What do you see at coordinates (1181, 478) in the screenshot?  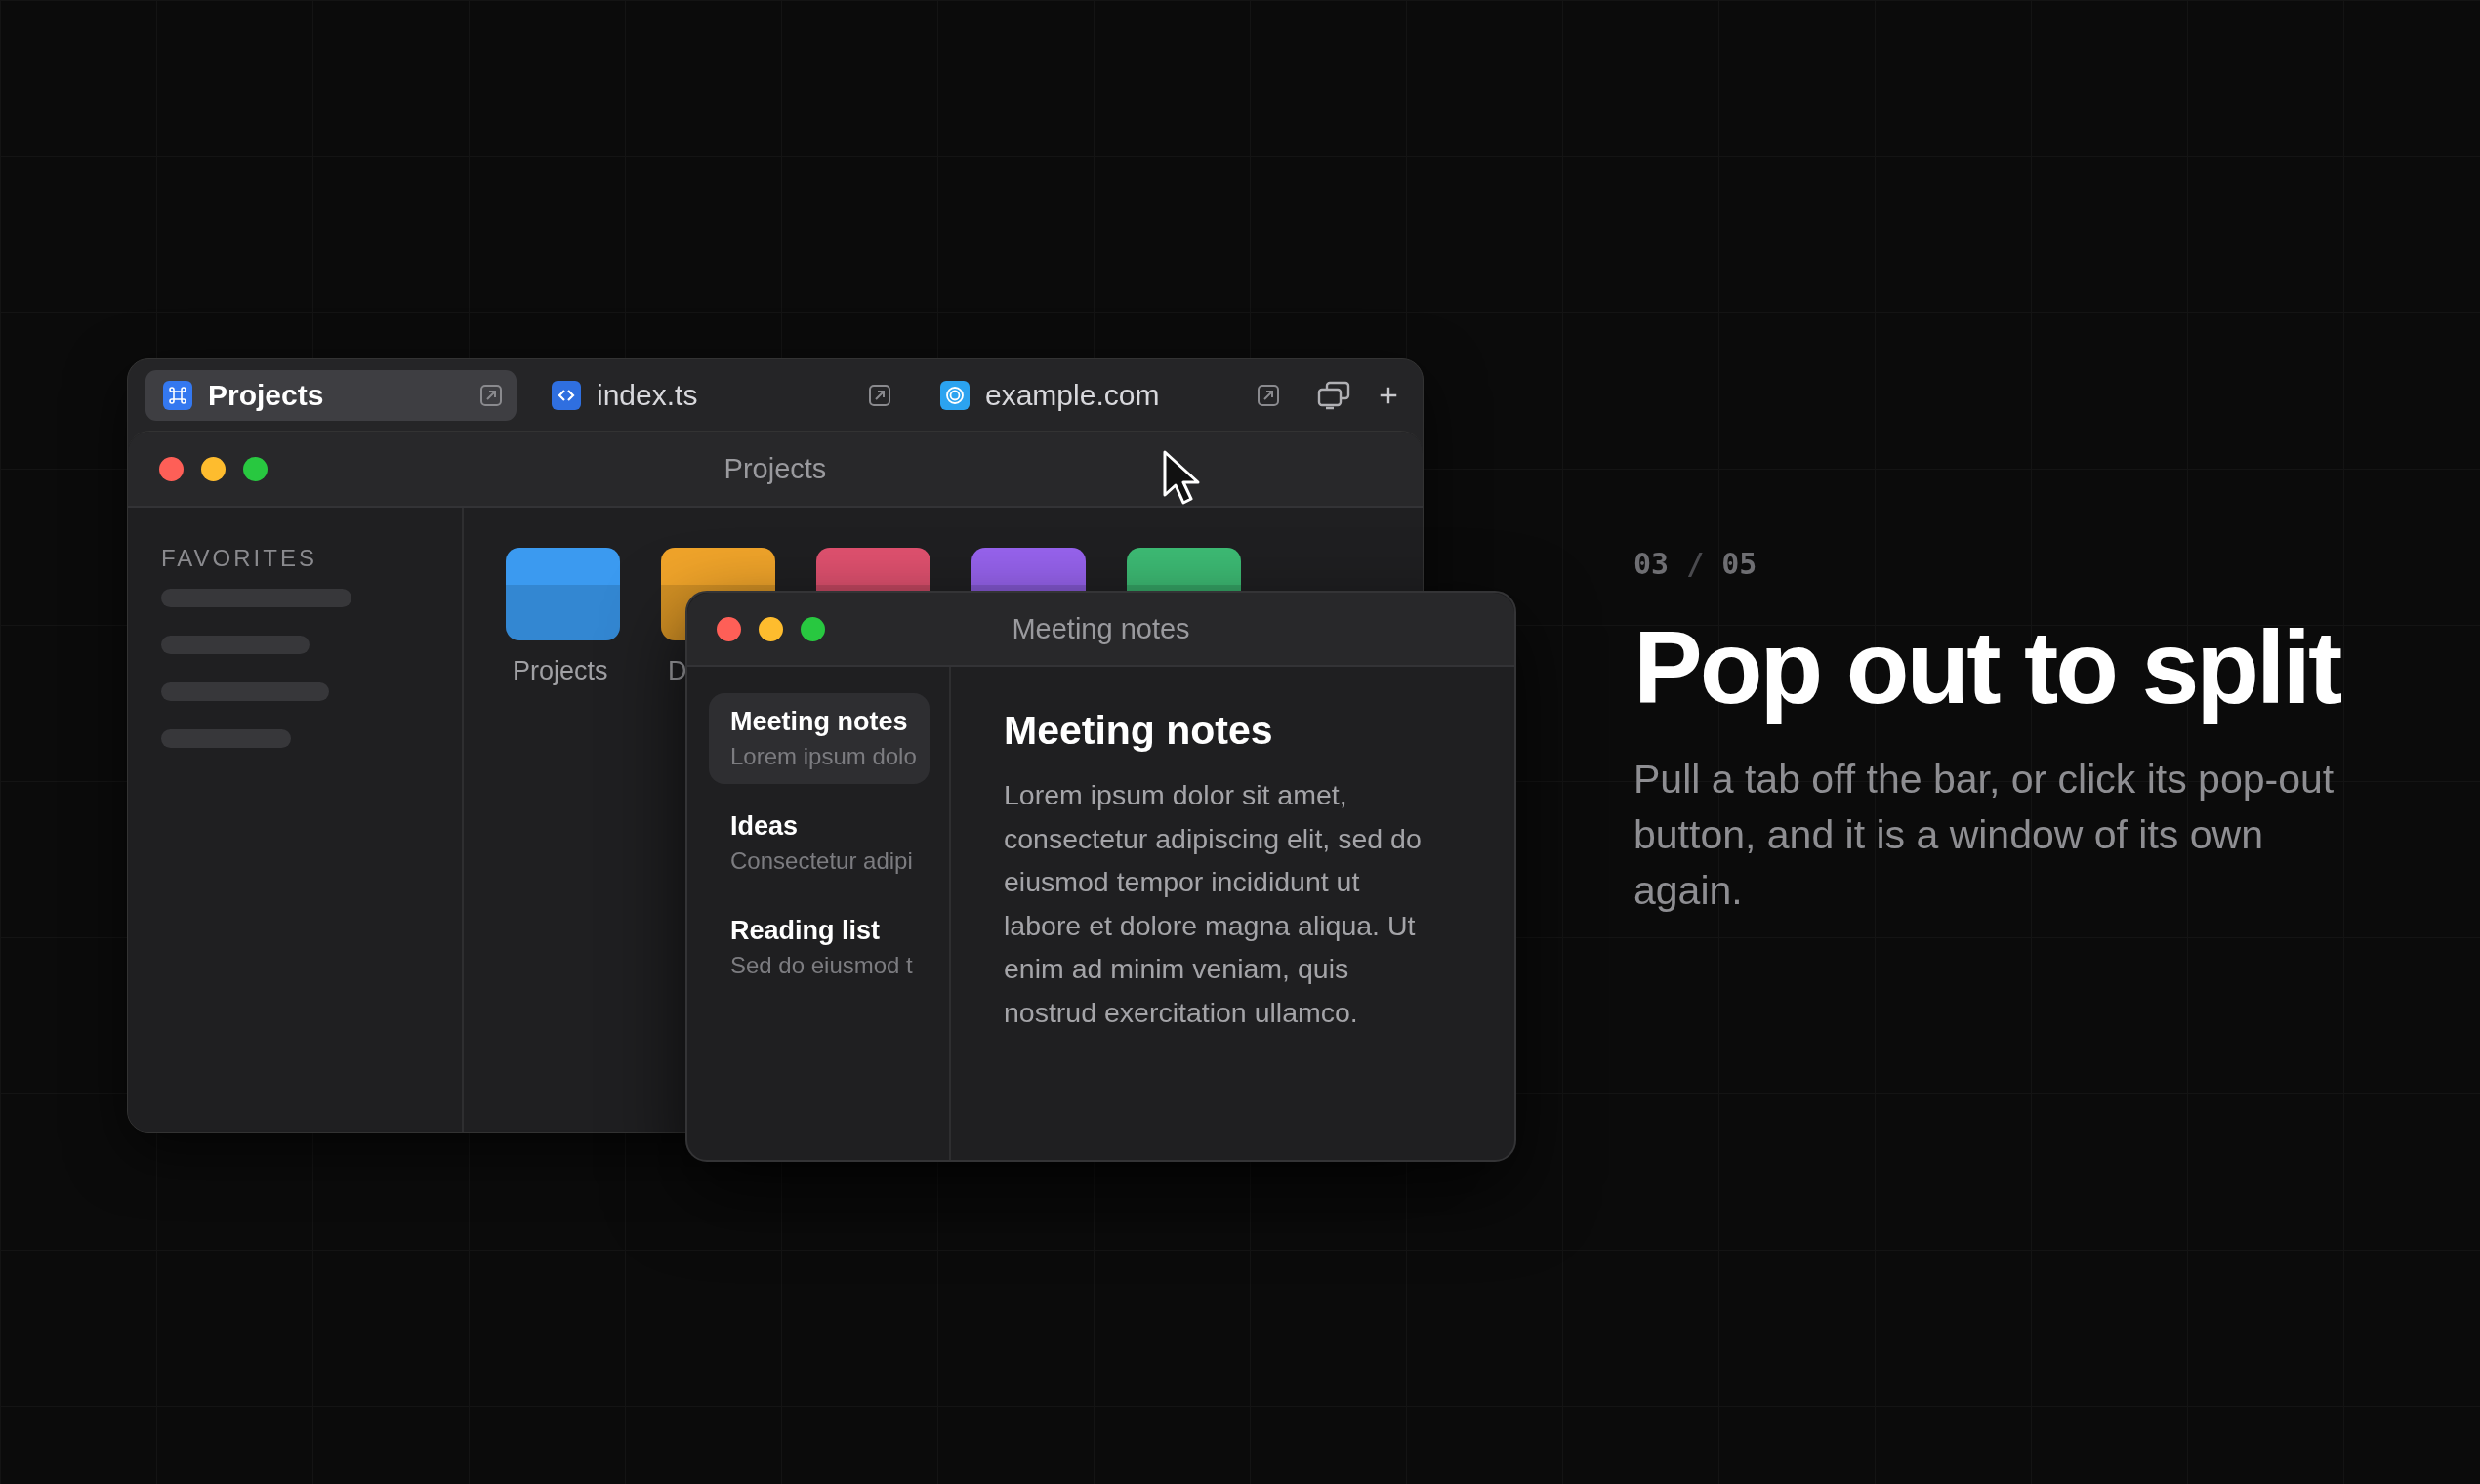 I see `cursor-icon` at bounding box center [1181, 478].